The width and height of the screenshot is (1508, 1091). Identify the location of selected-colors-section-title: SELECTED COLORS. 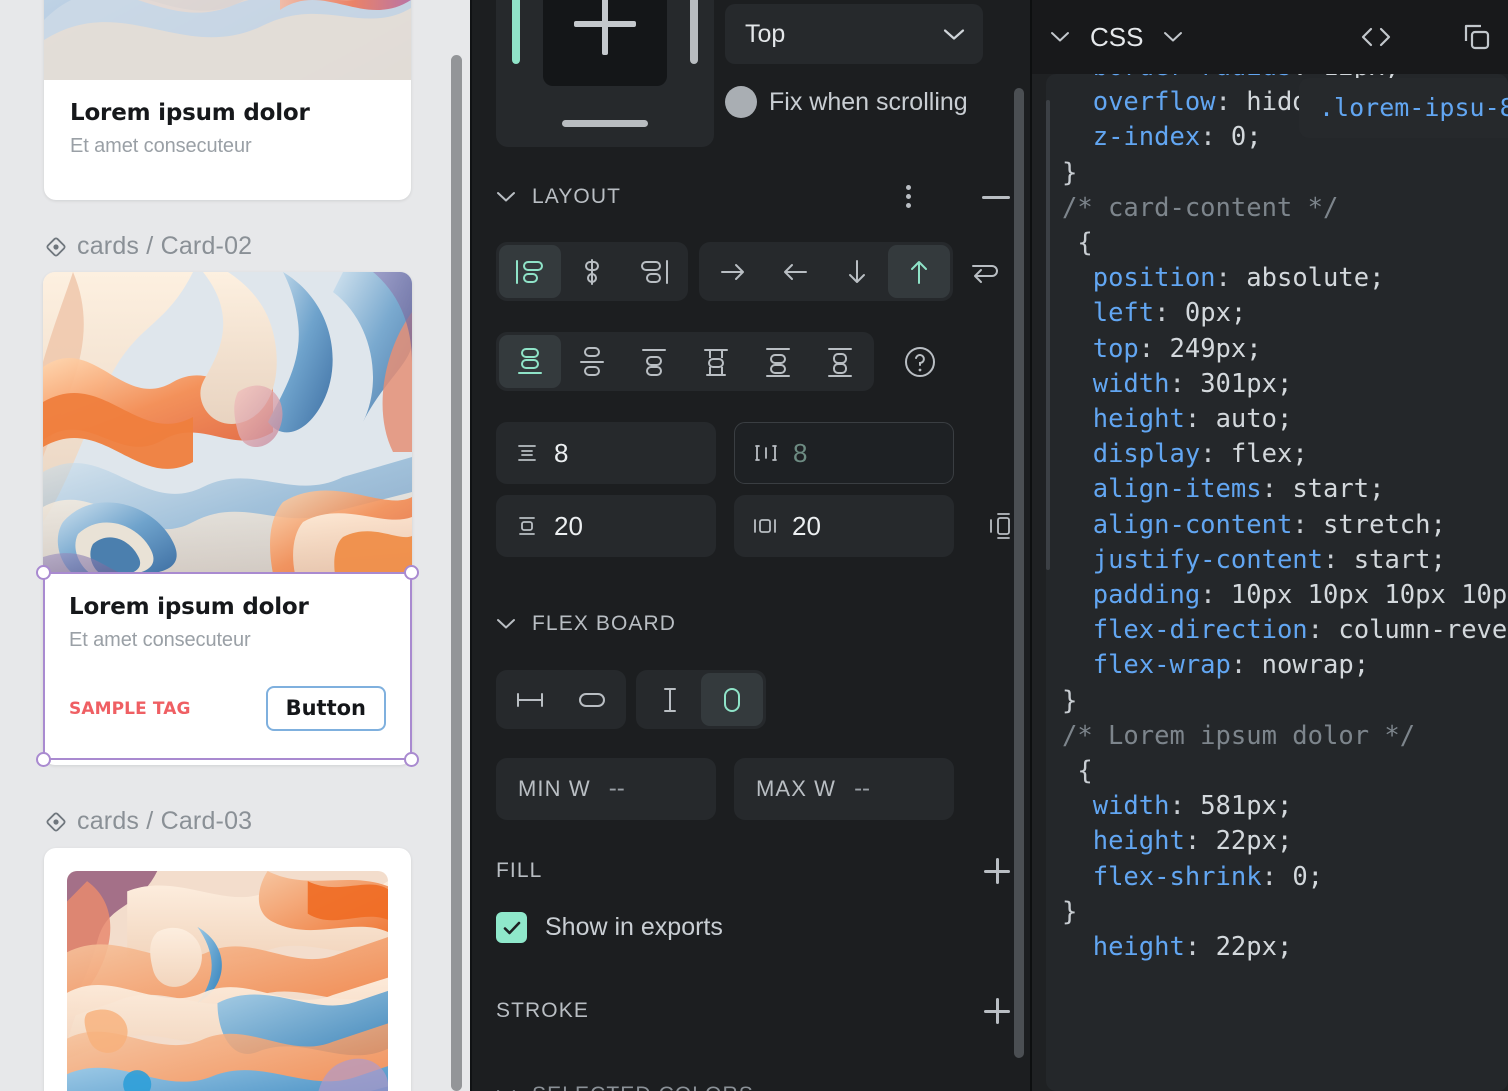
(643, 1087).